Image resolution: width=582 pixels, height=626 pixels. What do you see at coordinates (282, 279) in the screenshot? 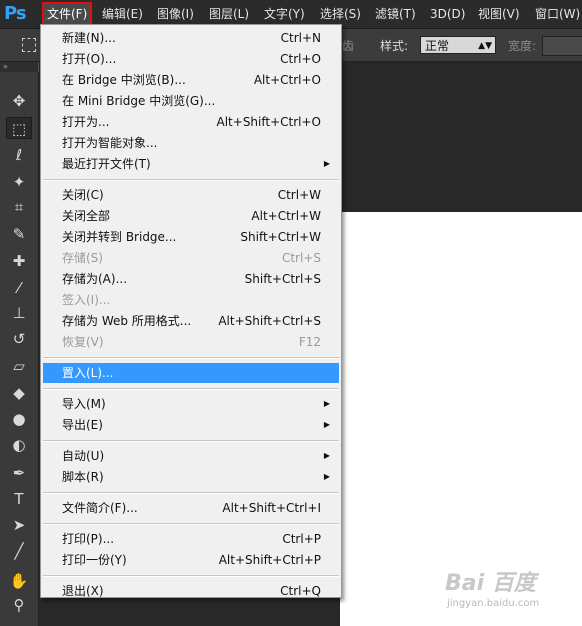
I see `menu-item-shortcut: Shift+Ctrl+S` at bounding box center [282, 279].